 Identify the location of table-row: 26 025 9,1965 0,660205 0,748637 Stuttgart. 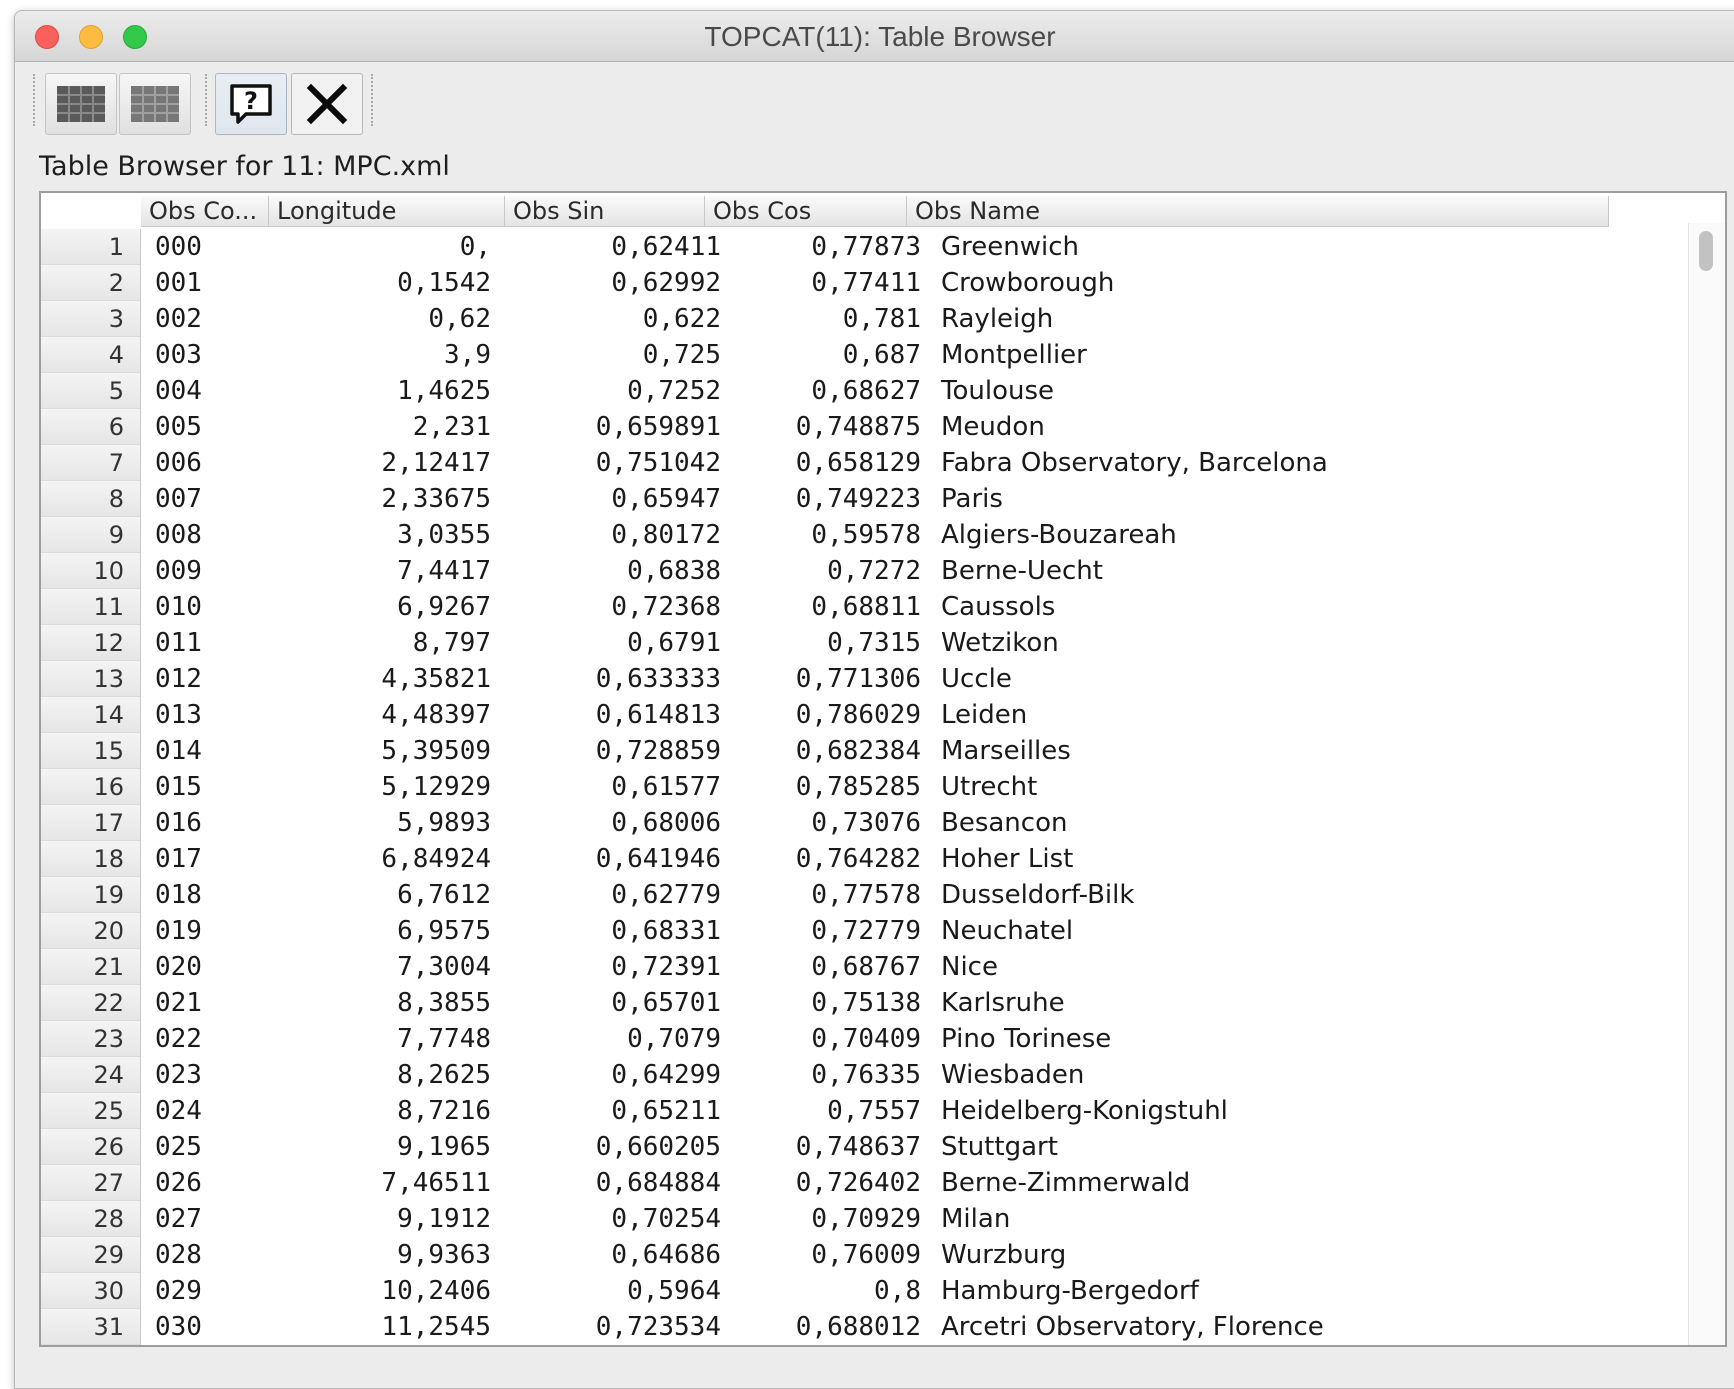
(861, 1147).